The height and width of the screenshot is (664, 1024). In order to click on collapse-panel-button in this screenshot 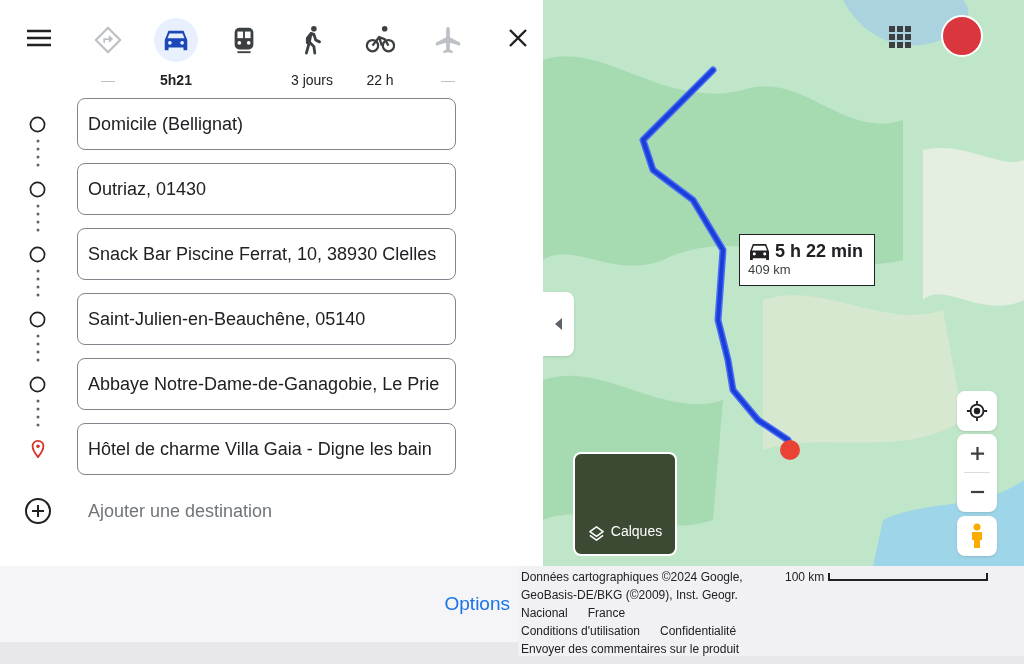, I will do `click(558, 324)`.